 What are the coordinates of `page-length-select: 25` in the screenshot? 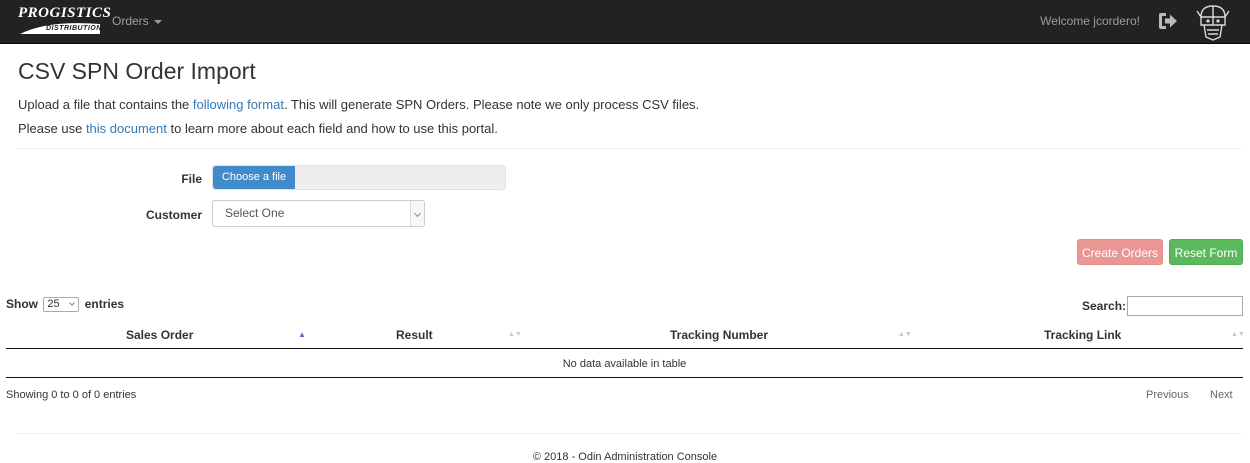 It's located at (61, 305).